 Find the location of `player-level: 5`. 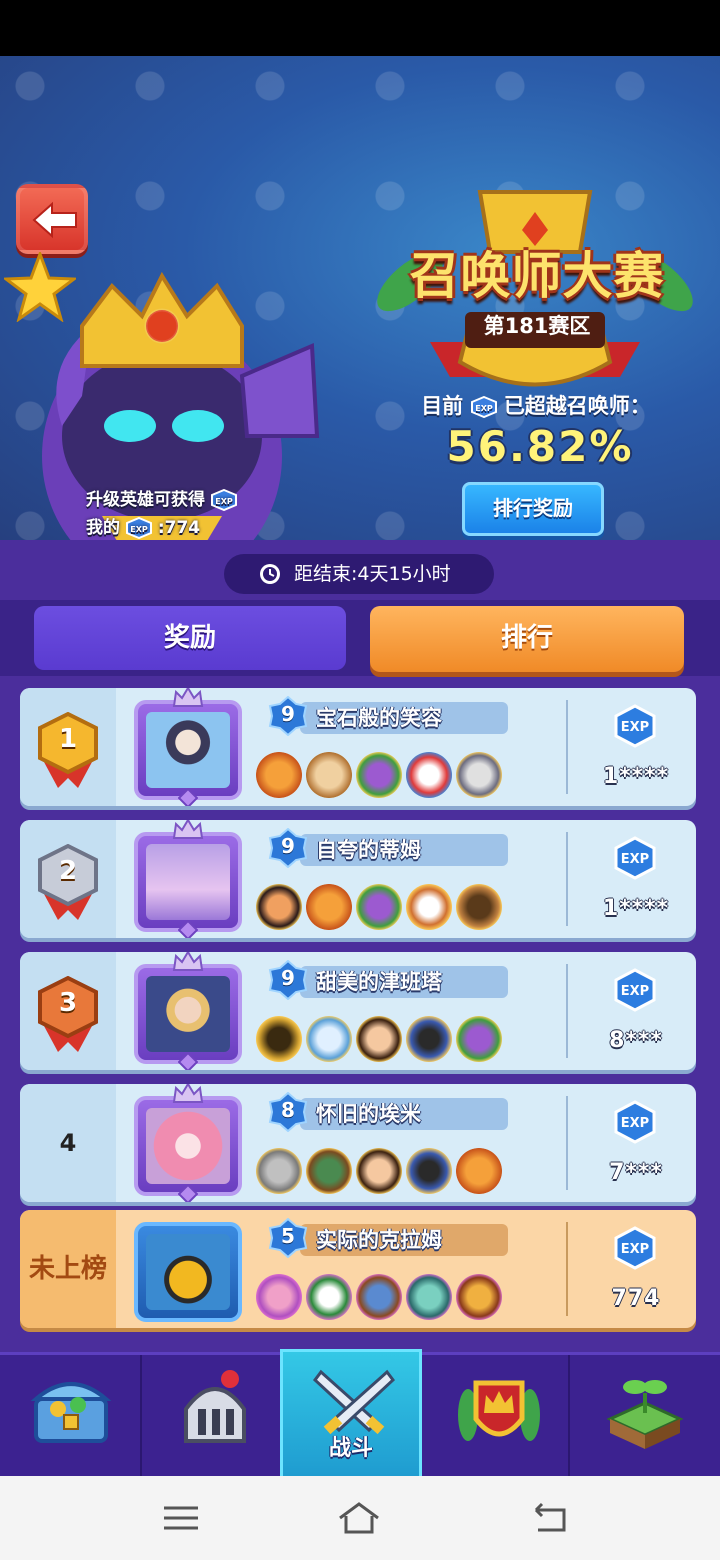

player-level: 5 is located at coordinates (288, 1236).